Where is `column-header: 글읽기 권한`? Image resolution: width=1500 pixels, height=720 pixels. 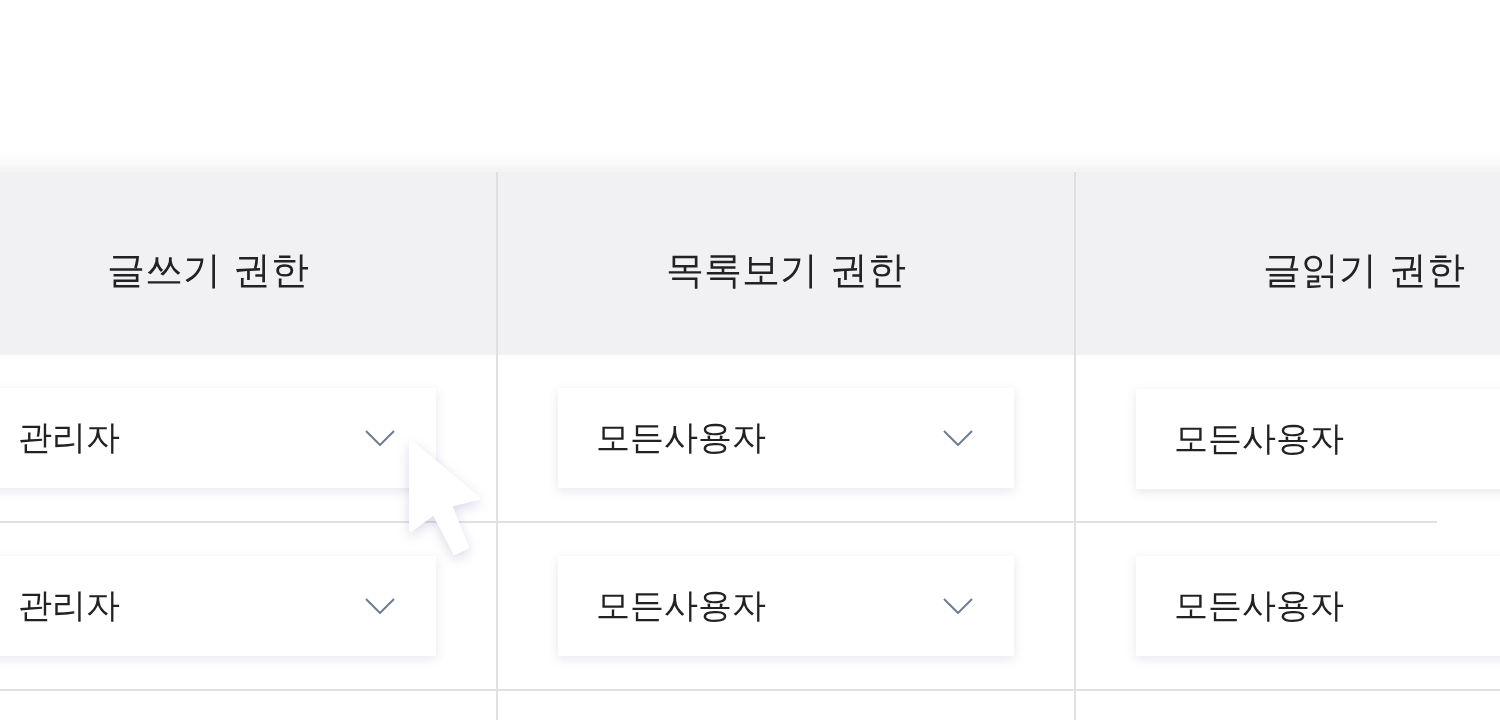 column-header: 글읽기 권한 is located at coordinates (1288, 263).